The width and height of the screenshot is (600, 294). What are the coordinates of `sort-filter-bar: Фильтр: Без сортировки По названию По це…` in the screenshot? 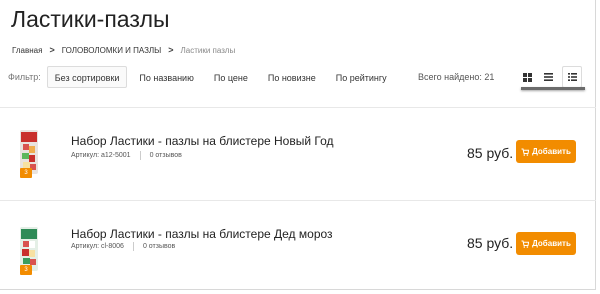 It's located at (298, 77).